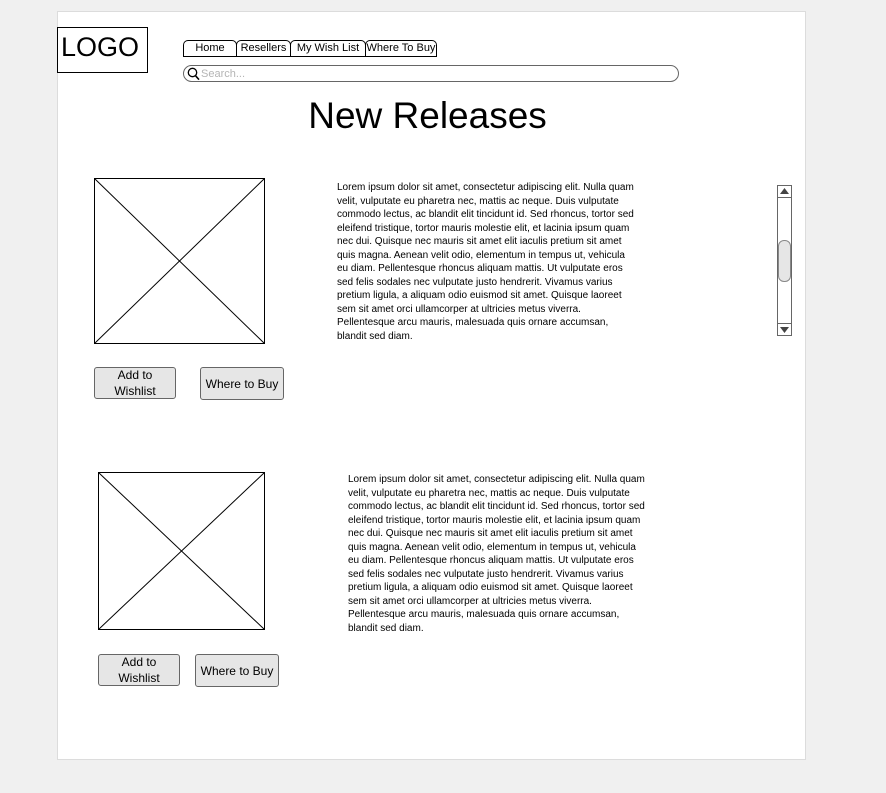 Image resolution: width=886 pixels, height=793 pixels. Describe the element at coordinates (328, 48) in the screenshot. I see `tab-my-wish-list: My Wish List` at that location.